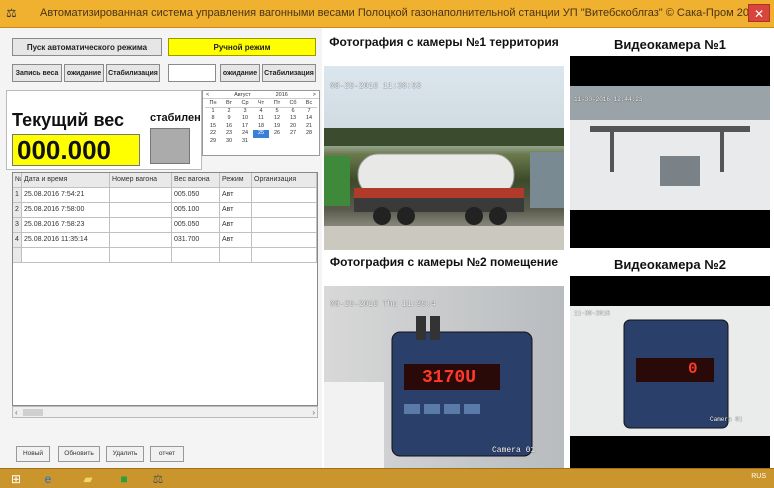 This screenshot has width=774, height=488. I want to click on wait-indicator-2: ожидание, so click(240, 73).